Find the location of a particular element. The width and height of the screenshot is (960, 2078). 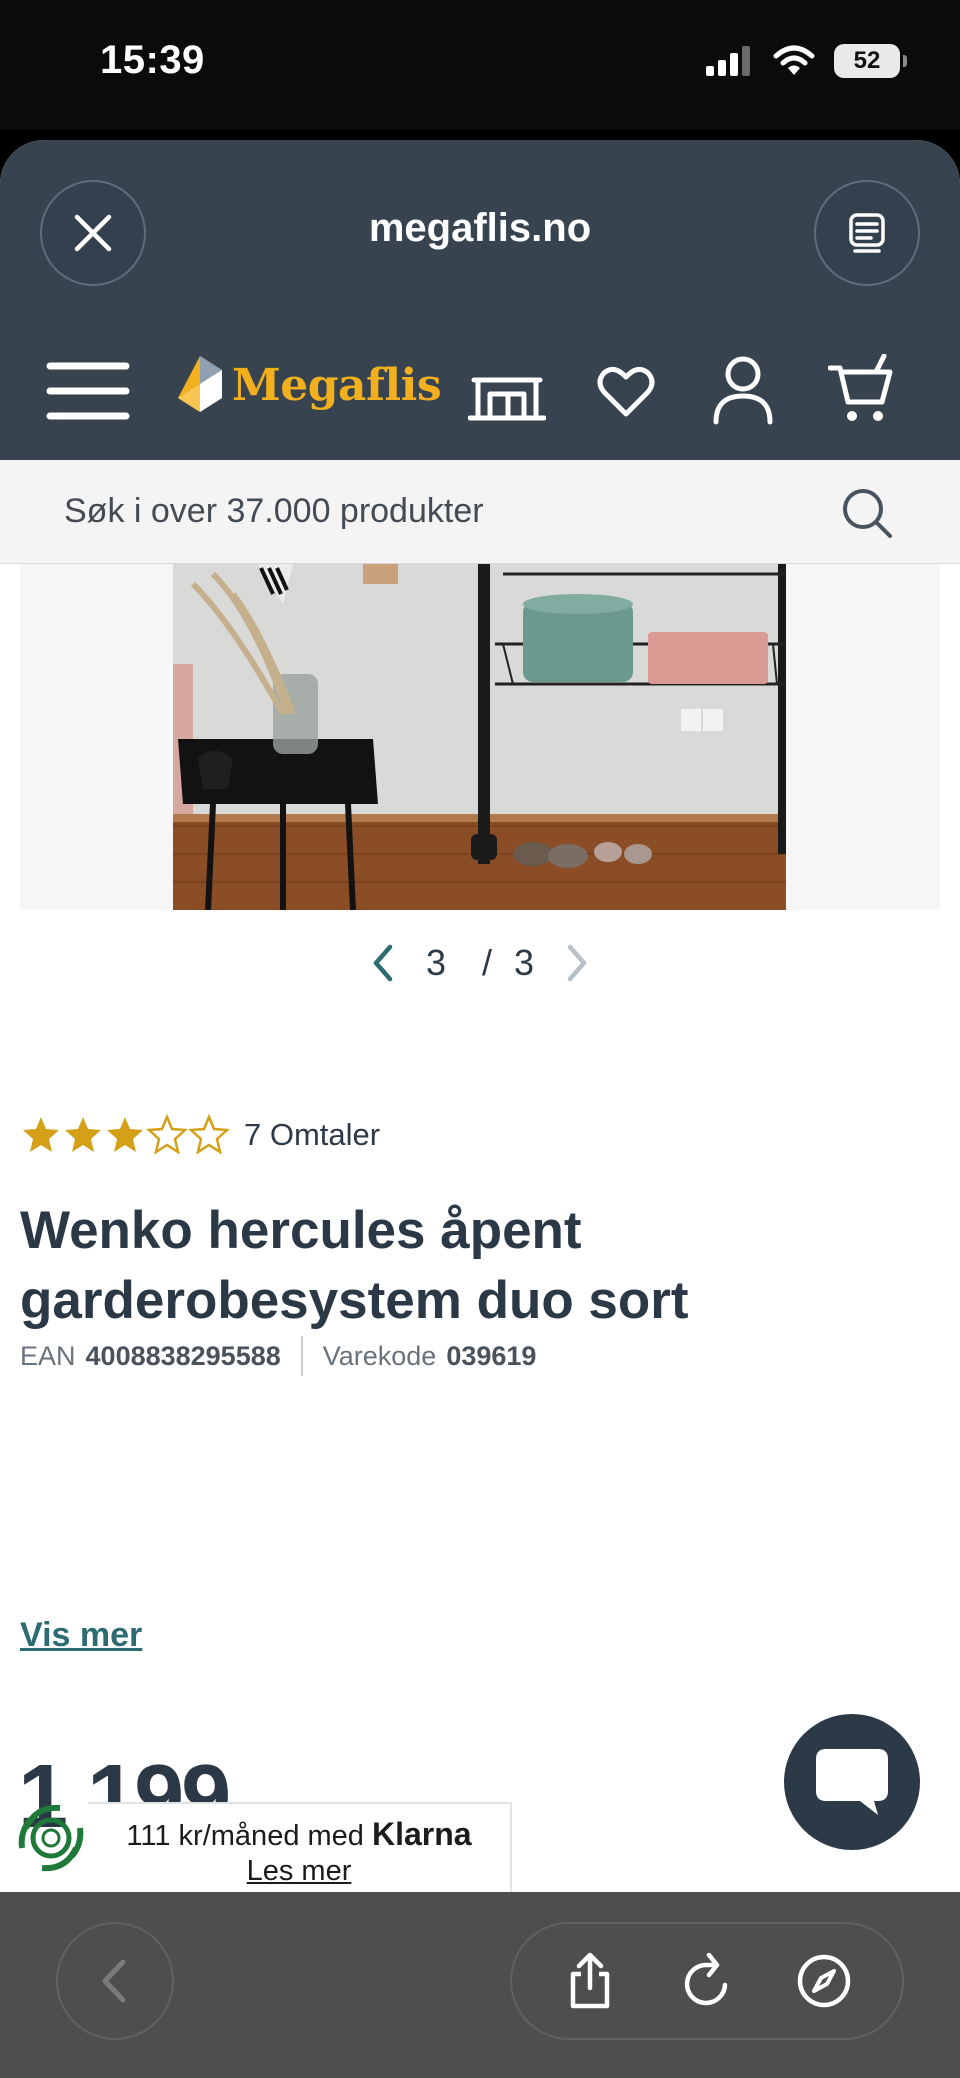

pager-total: 3 is located at coordinates (524, 963).